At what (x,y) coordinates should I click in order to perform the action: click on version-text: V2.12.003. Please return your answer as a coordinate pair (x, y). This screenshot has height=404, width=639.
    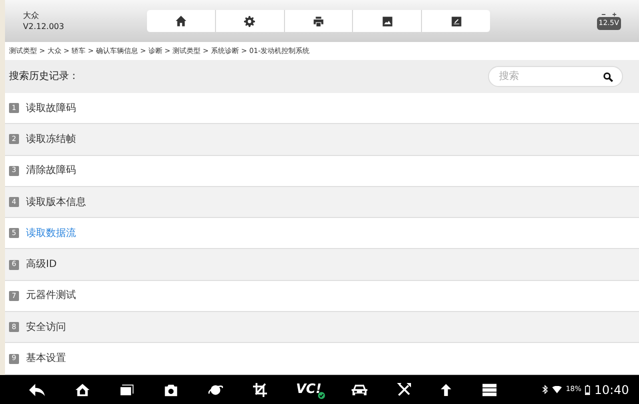
    Looking at the image, I should click on (44, 26).